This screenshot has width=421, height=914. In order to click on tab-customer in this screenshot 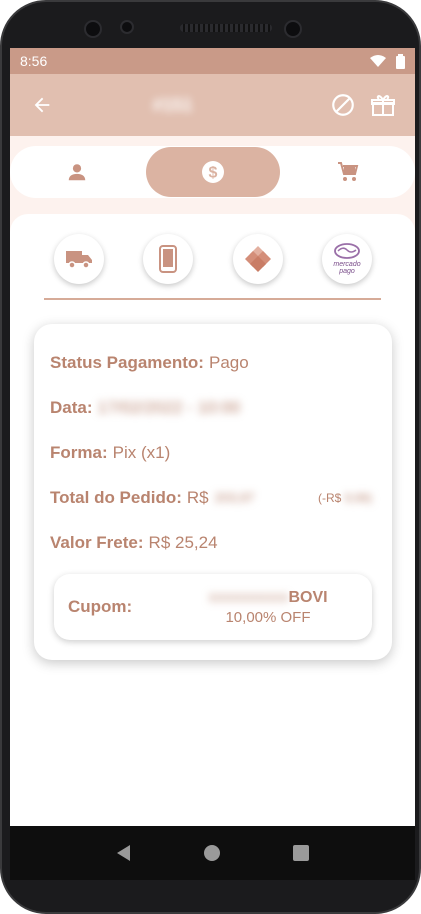, I will do `click(77, 172)`.